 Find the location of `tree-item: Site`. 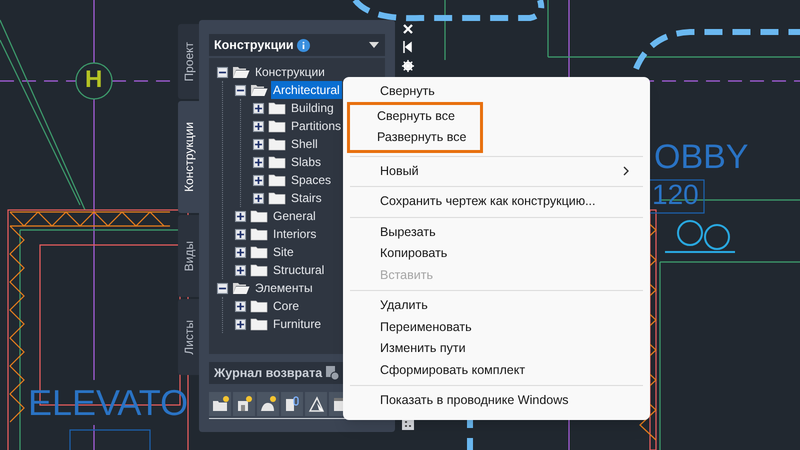

tree-item: Site is located at coordinates (283, 252).